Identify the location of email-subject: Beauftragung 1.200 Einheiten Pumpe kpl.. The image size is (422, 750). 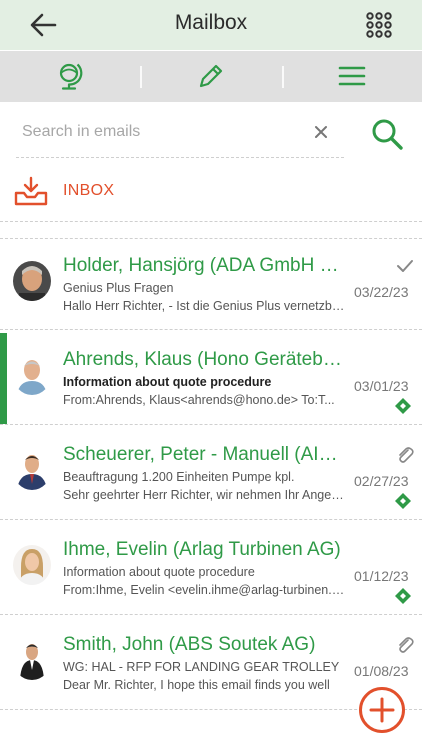
(179, 477).